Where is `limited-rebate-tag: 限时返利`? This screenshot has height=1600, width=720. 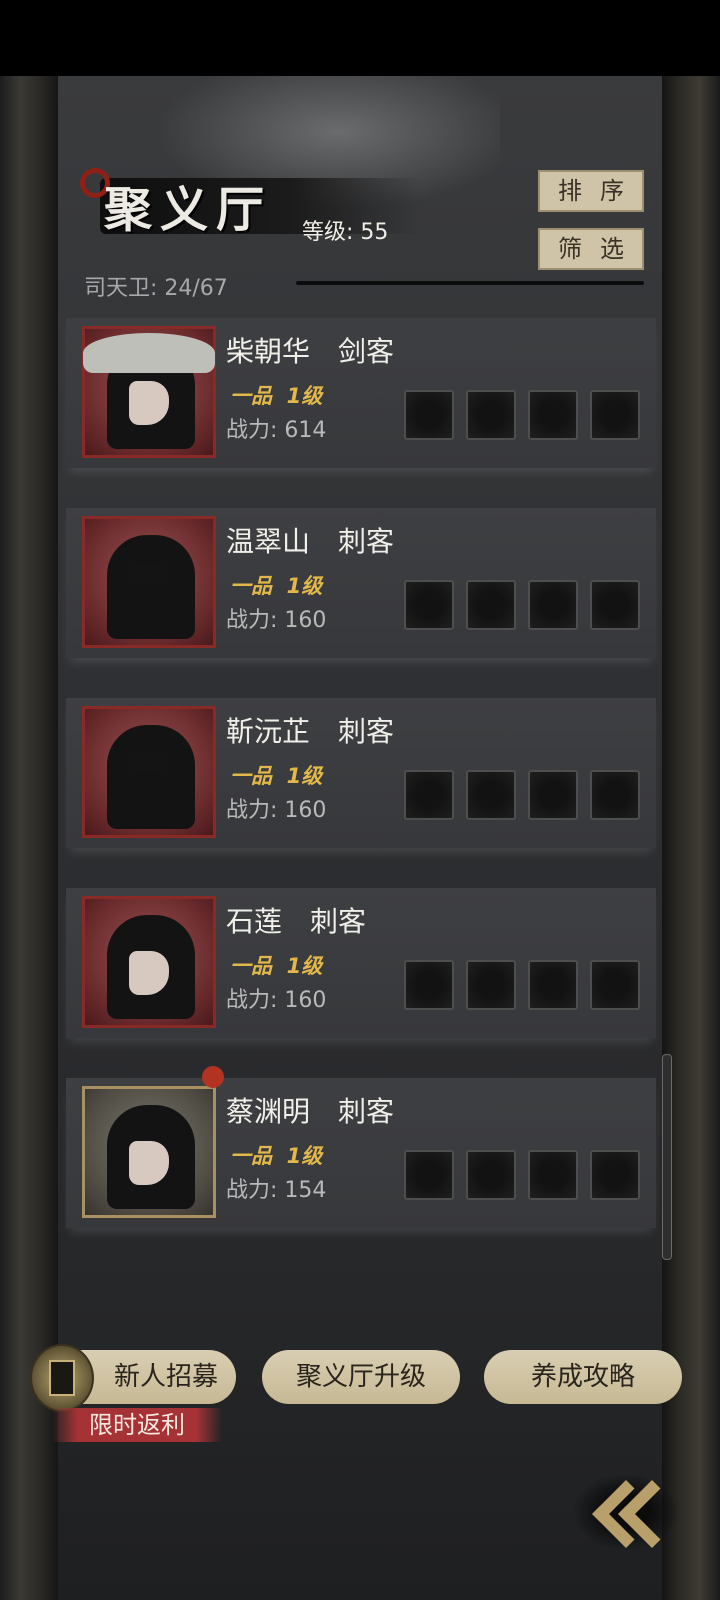 limited-rebate-tag: 限时返利 is located at coordinates (137, 1425).